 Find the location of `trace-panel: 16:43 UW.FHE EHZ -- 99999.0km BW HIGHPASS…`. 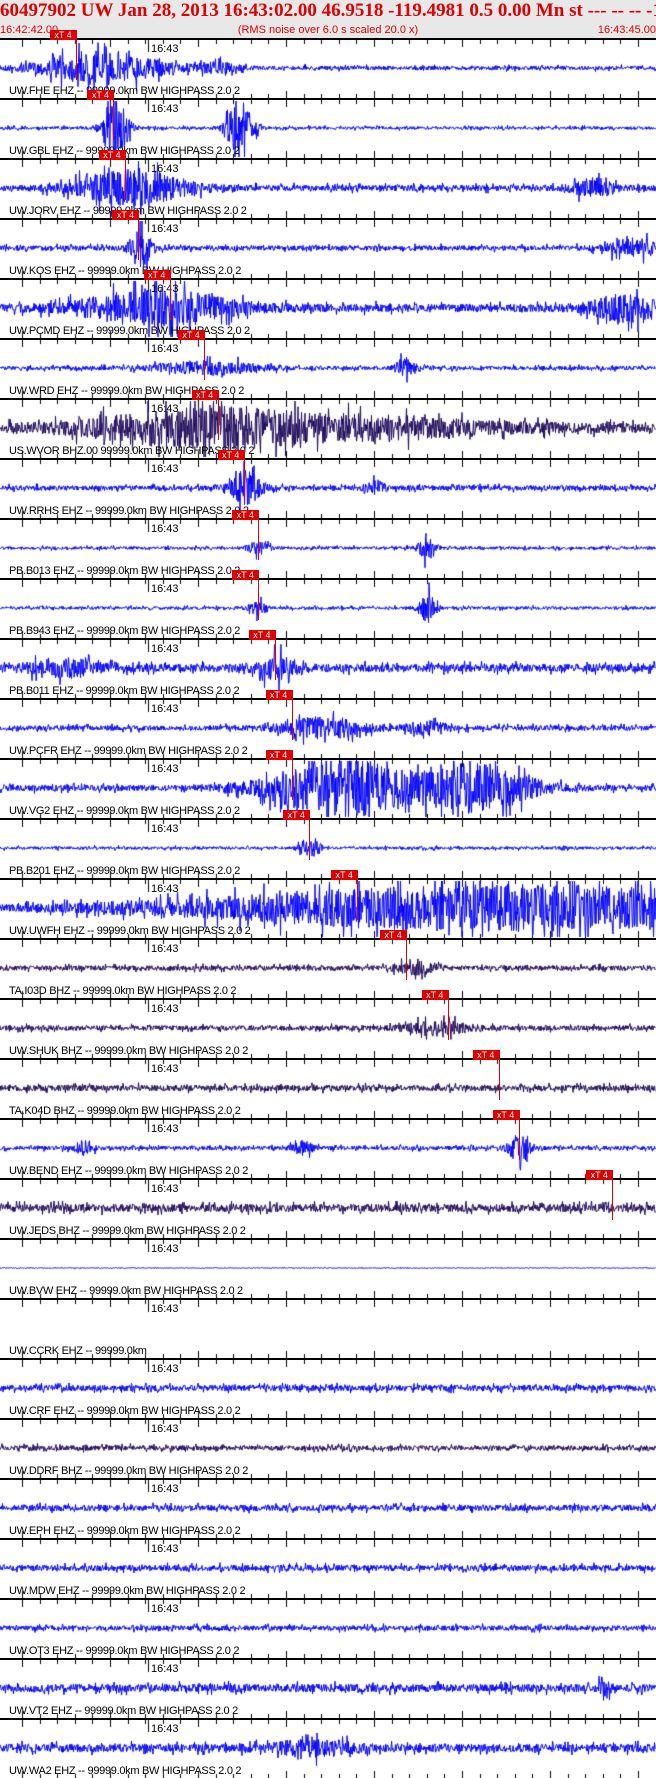

trace-panel: 16:43 UW.FHE EHZ -- 99999.0km BW HIGHPASS… is located at coordinates (328, 64).